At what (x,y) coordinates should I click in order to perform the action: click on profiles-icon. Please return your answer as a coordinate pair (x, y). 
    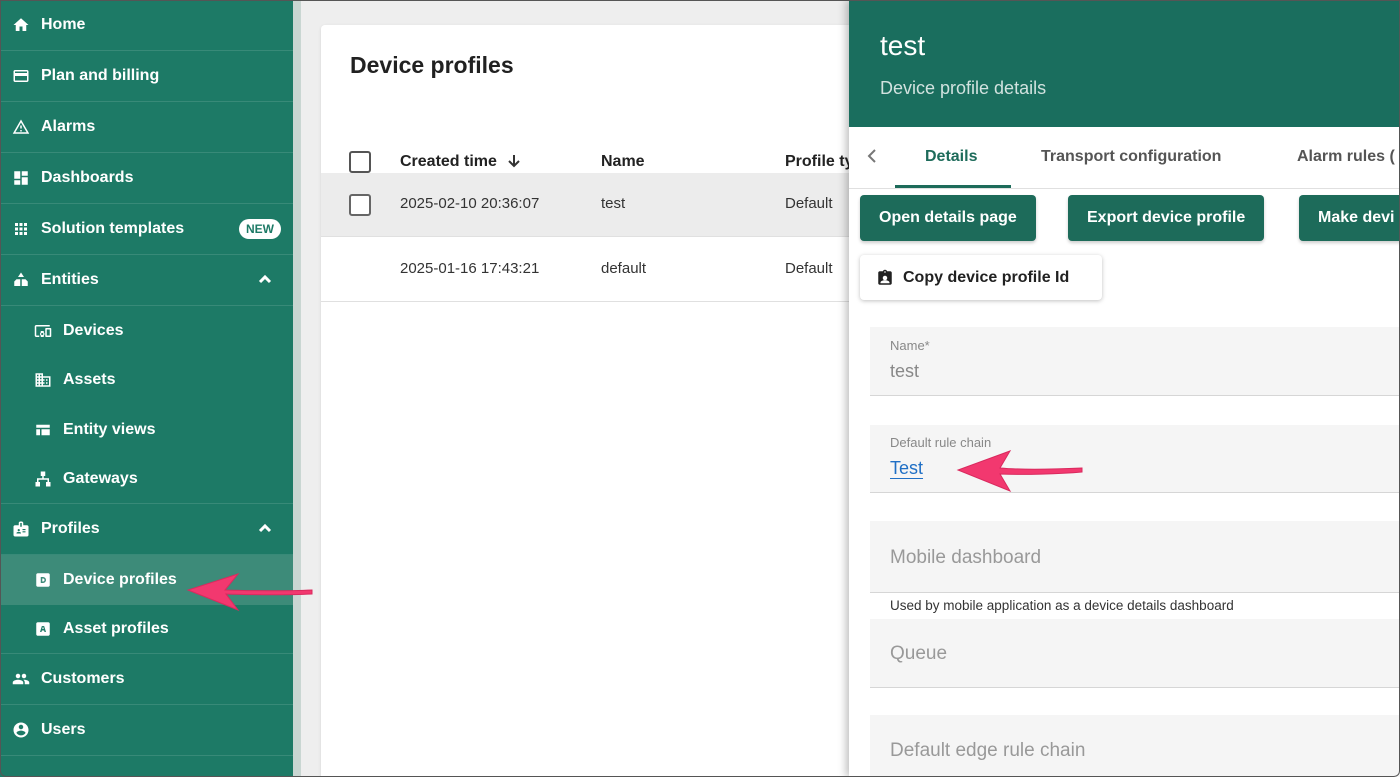
    Looking at the image, I should click on (21, 529).